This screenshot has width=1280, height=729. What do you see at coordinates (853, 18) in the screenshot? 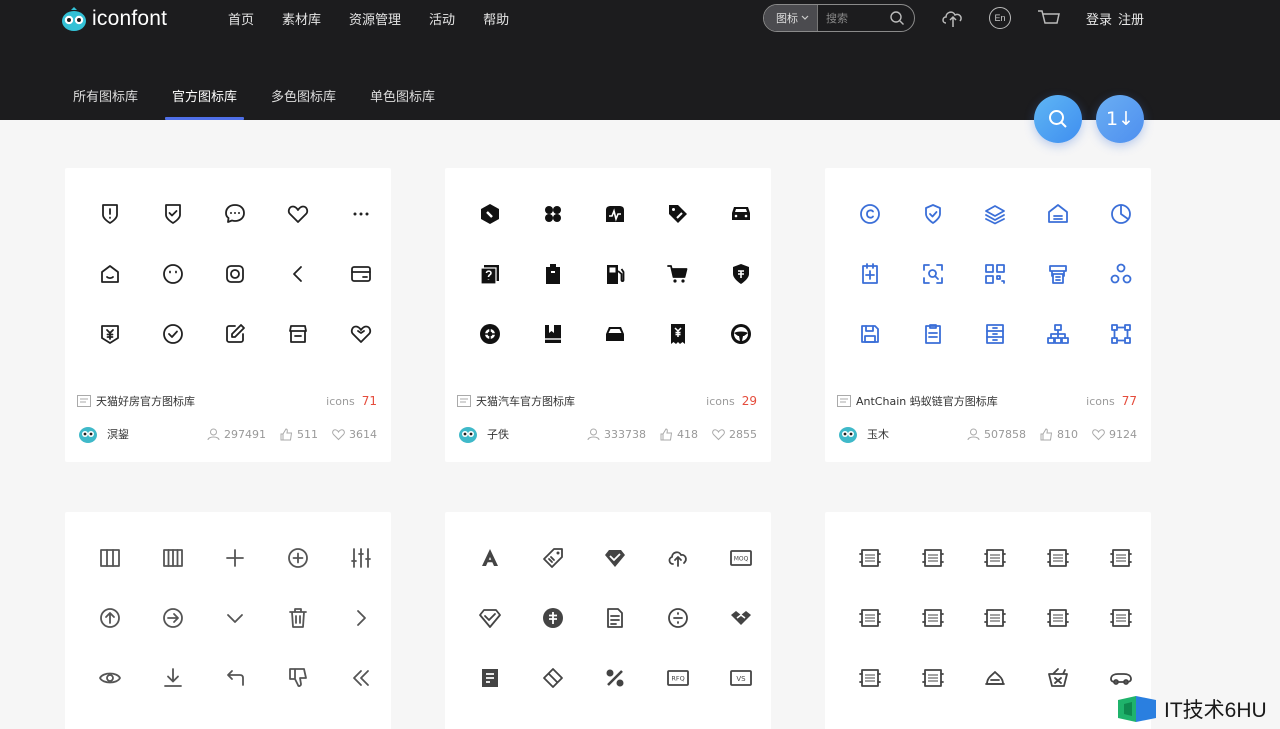
I see `search-input` at bounding box center [853, 18].